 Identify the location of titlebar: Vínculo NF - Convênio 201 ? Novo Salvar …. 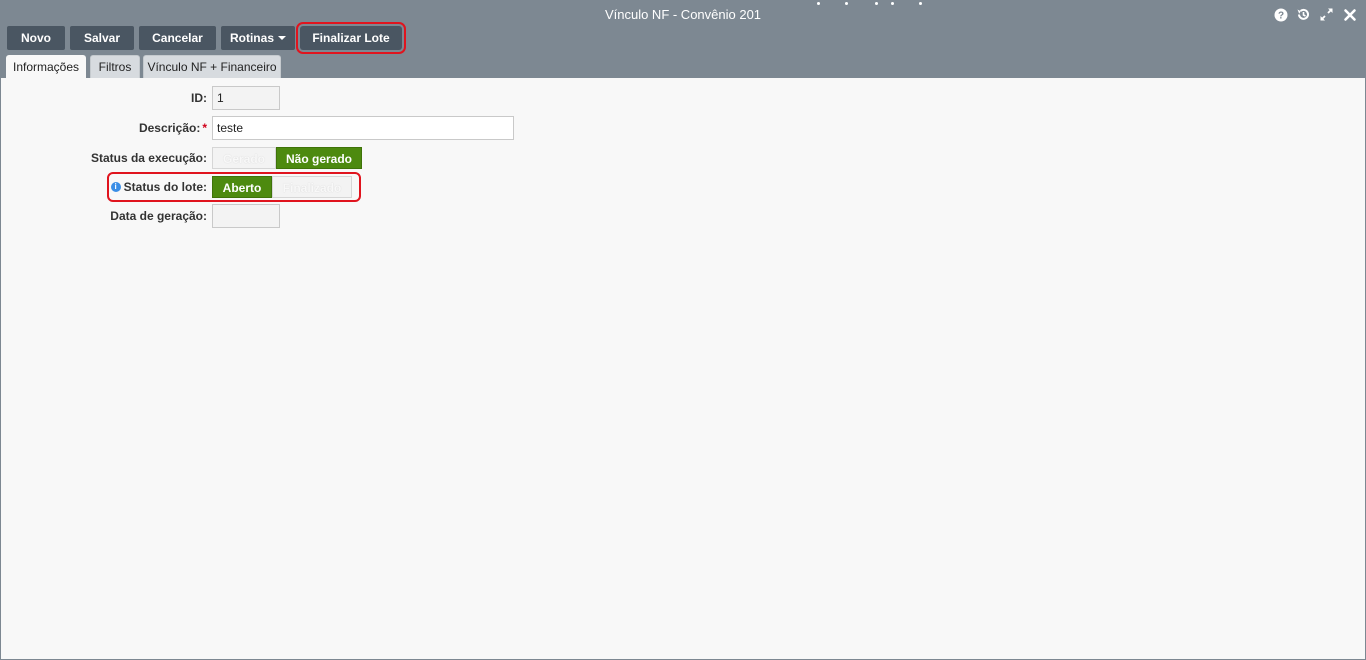
(683, 39).